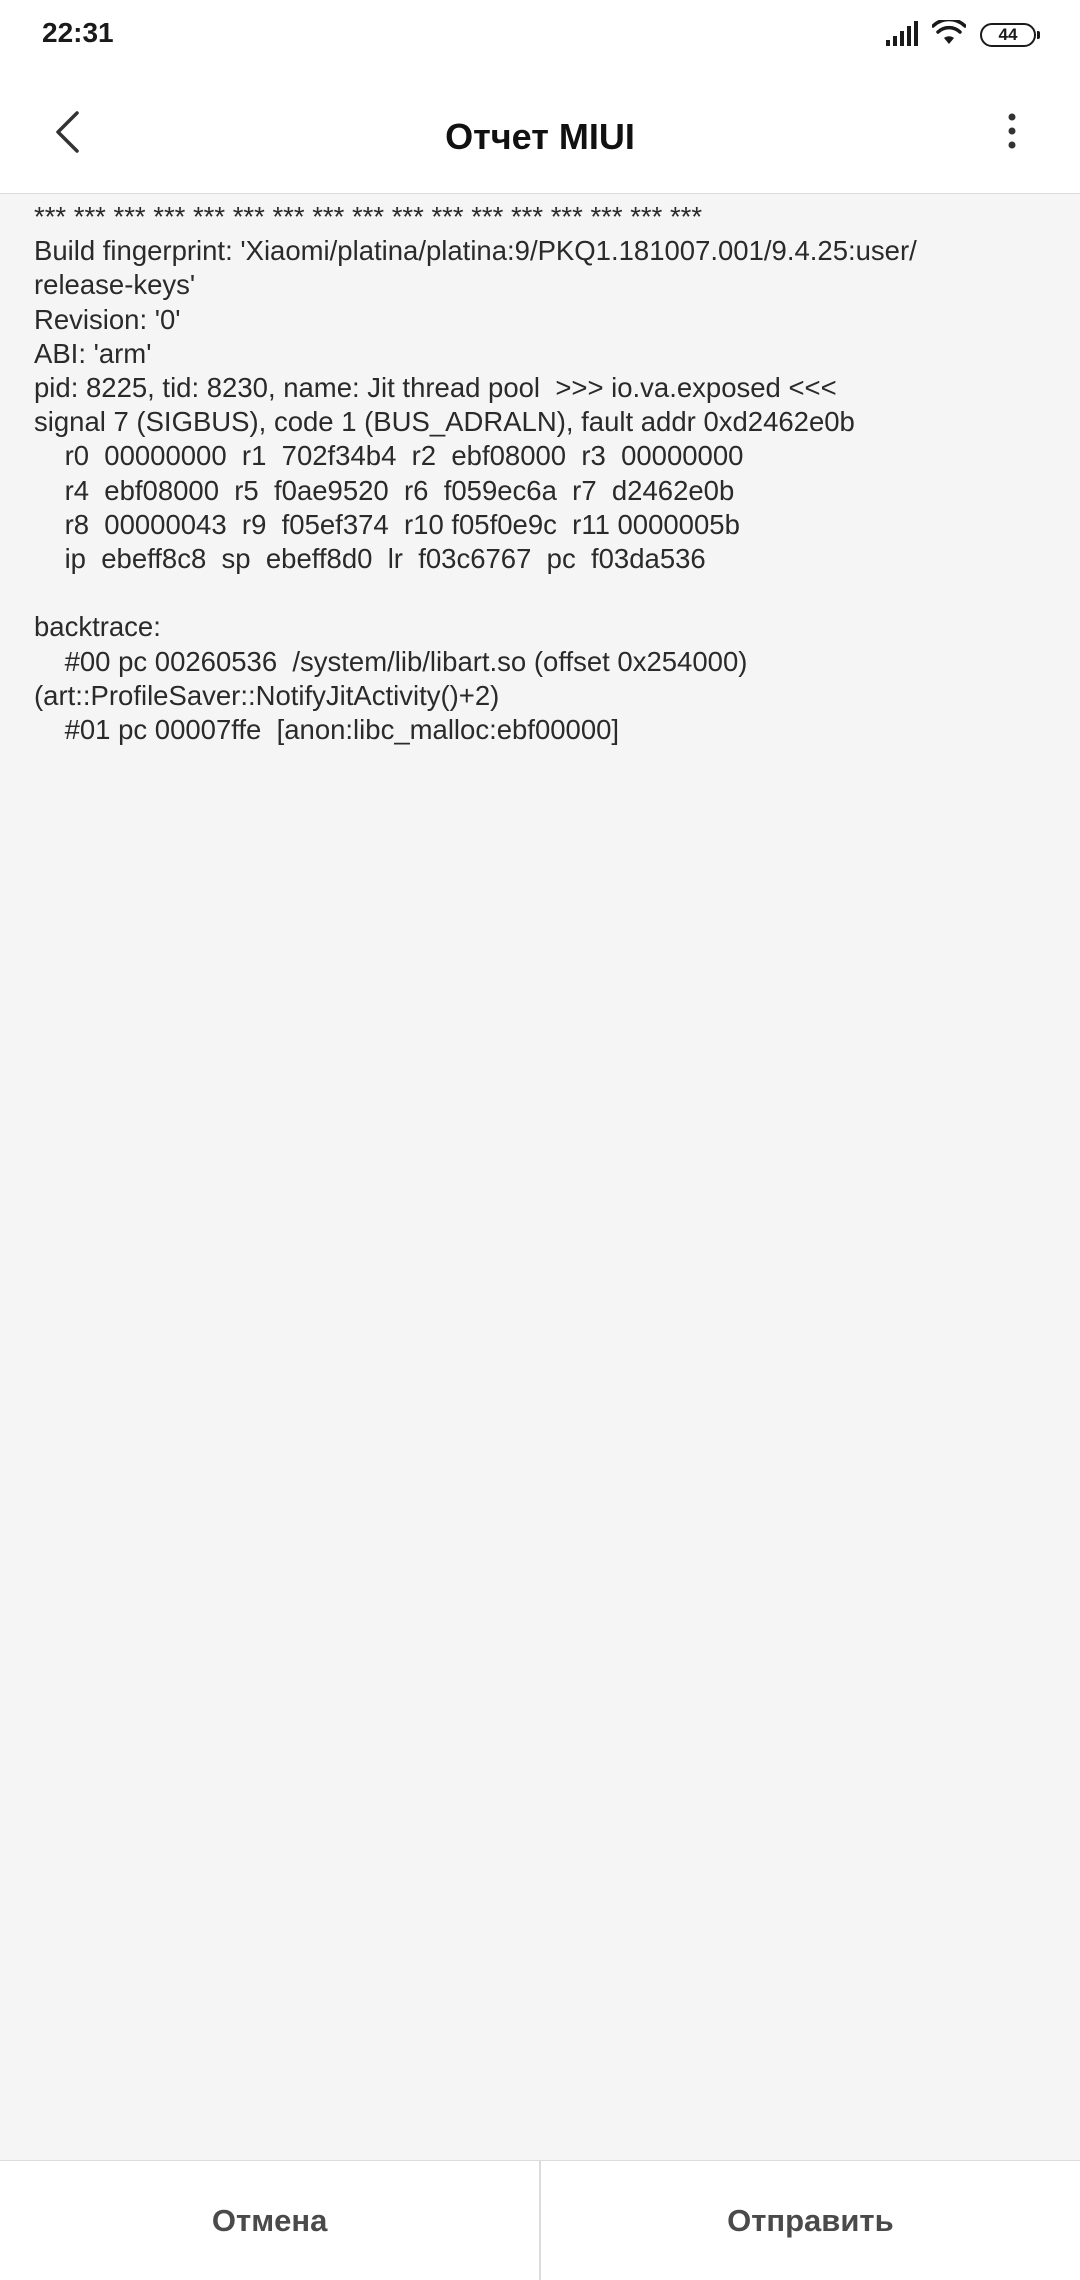  I want to click on battery-tip, so click(1038, 35).